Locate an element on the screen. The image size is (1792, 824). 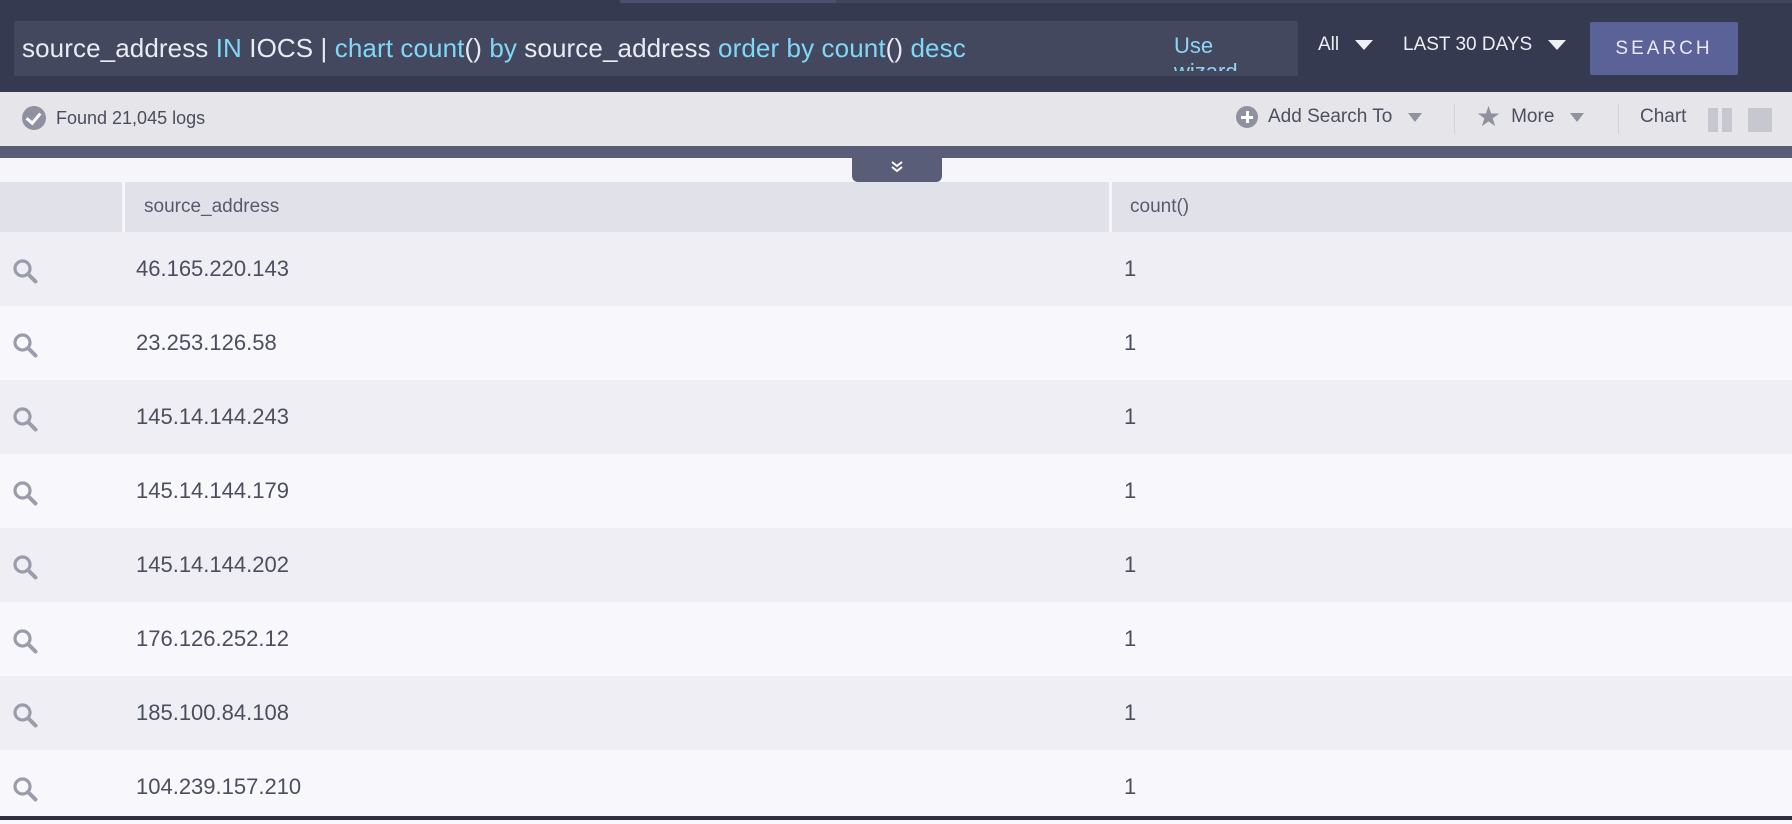
table-row: 46.165.220.143 1 is located at coordinates (896, 269).